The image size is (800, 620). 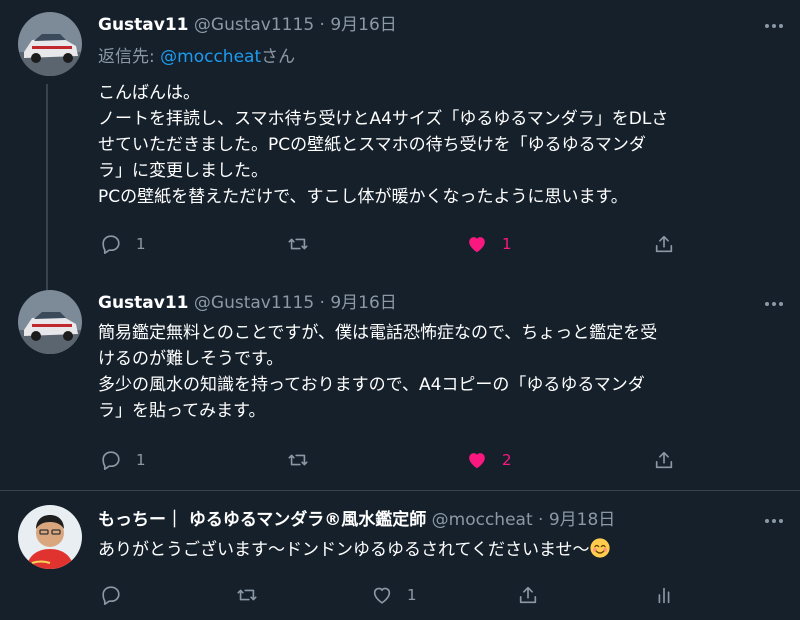 I want to click on reply-to-line: 返信先: @moccheatさん, so click(x=196, y=57).